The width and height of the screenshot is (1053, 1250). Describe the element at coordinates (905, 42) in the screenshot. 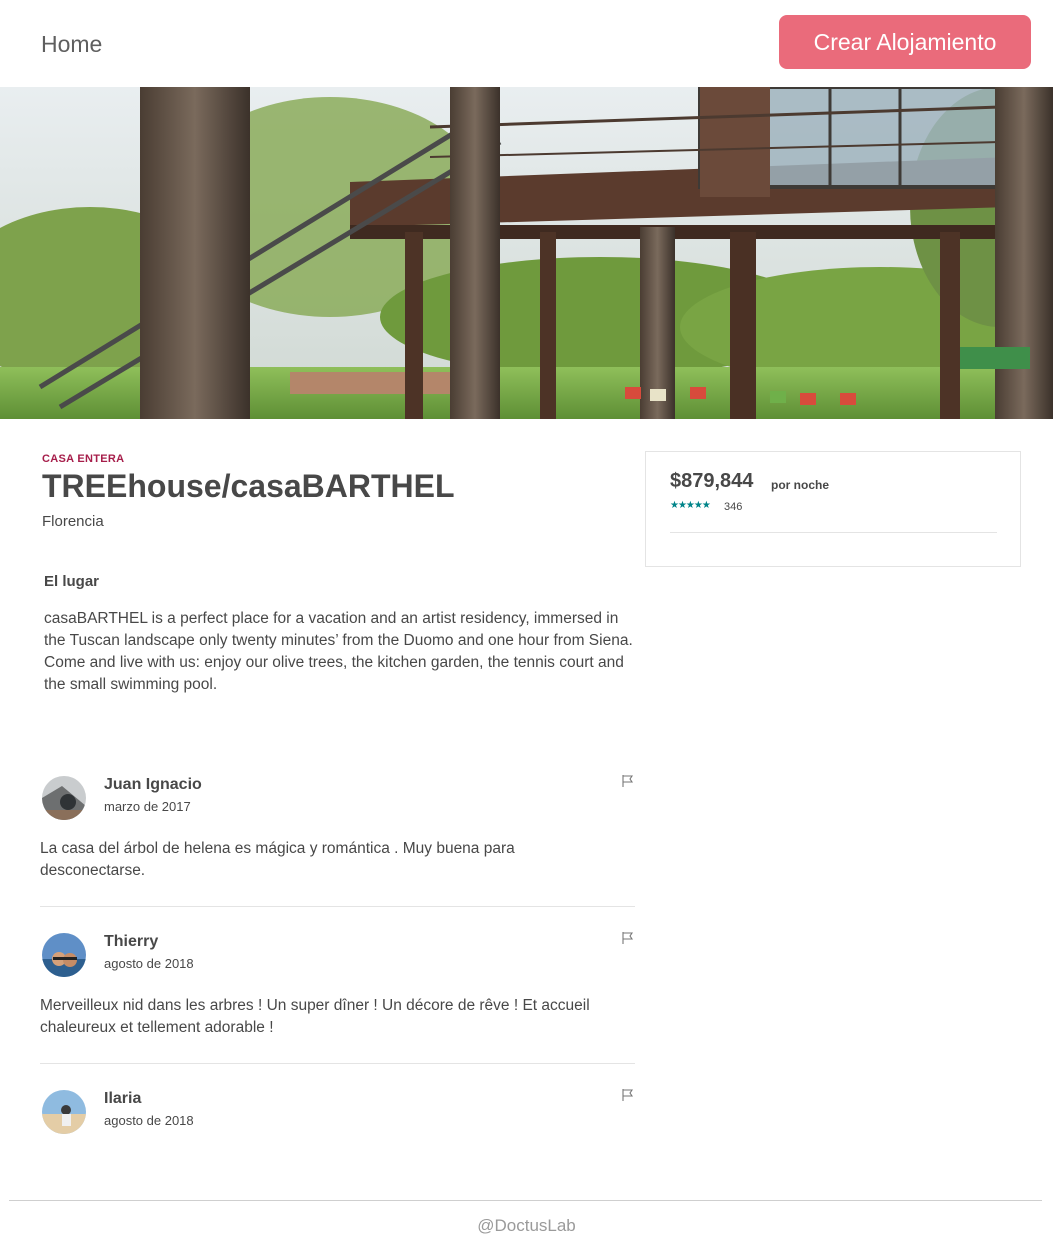

I see `create-listing-button: Crear Alojamiento` at that location.